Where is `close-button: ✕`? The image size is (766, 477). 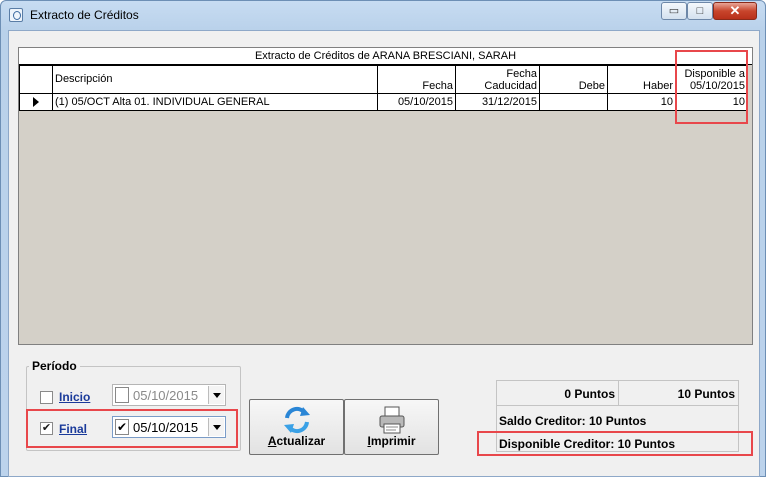 close-button: ✕ is located at coordinates (735, 11).